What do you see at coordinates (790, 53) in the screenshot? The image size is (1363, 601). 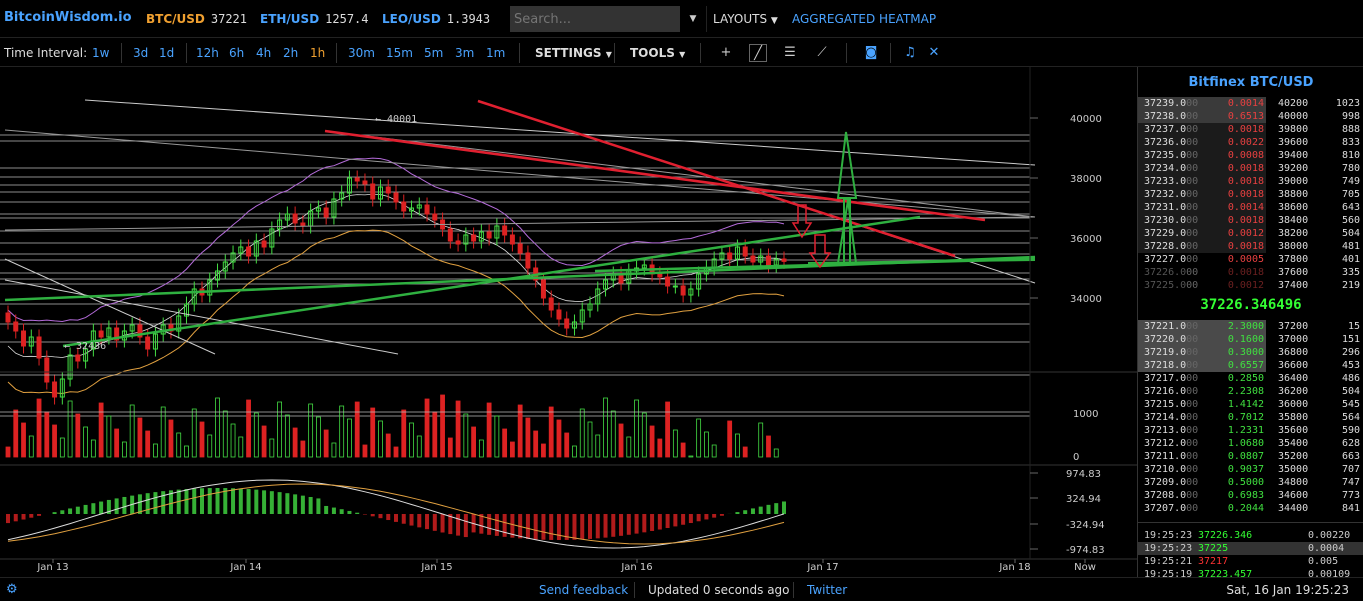 I see `horizontal-lines-icon: ☰` at bounding box center [790, 53].